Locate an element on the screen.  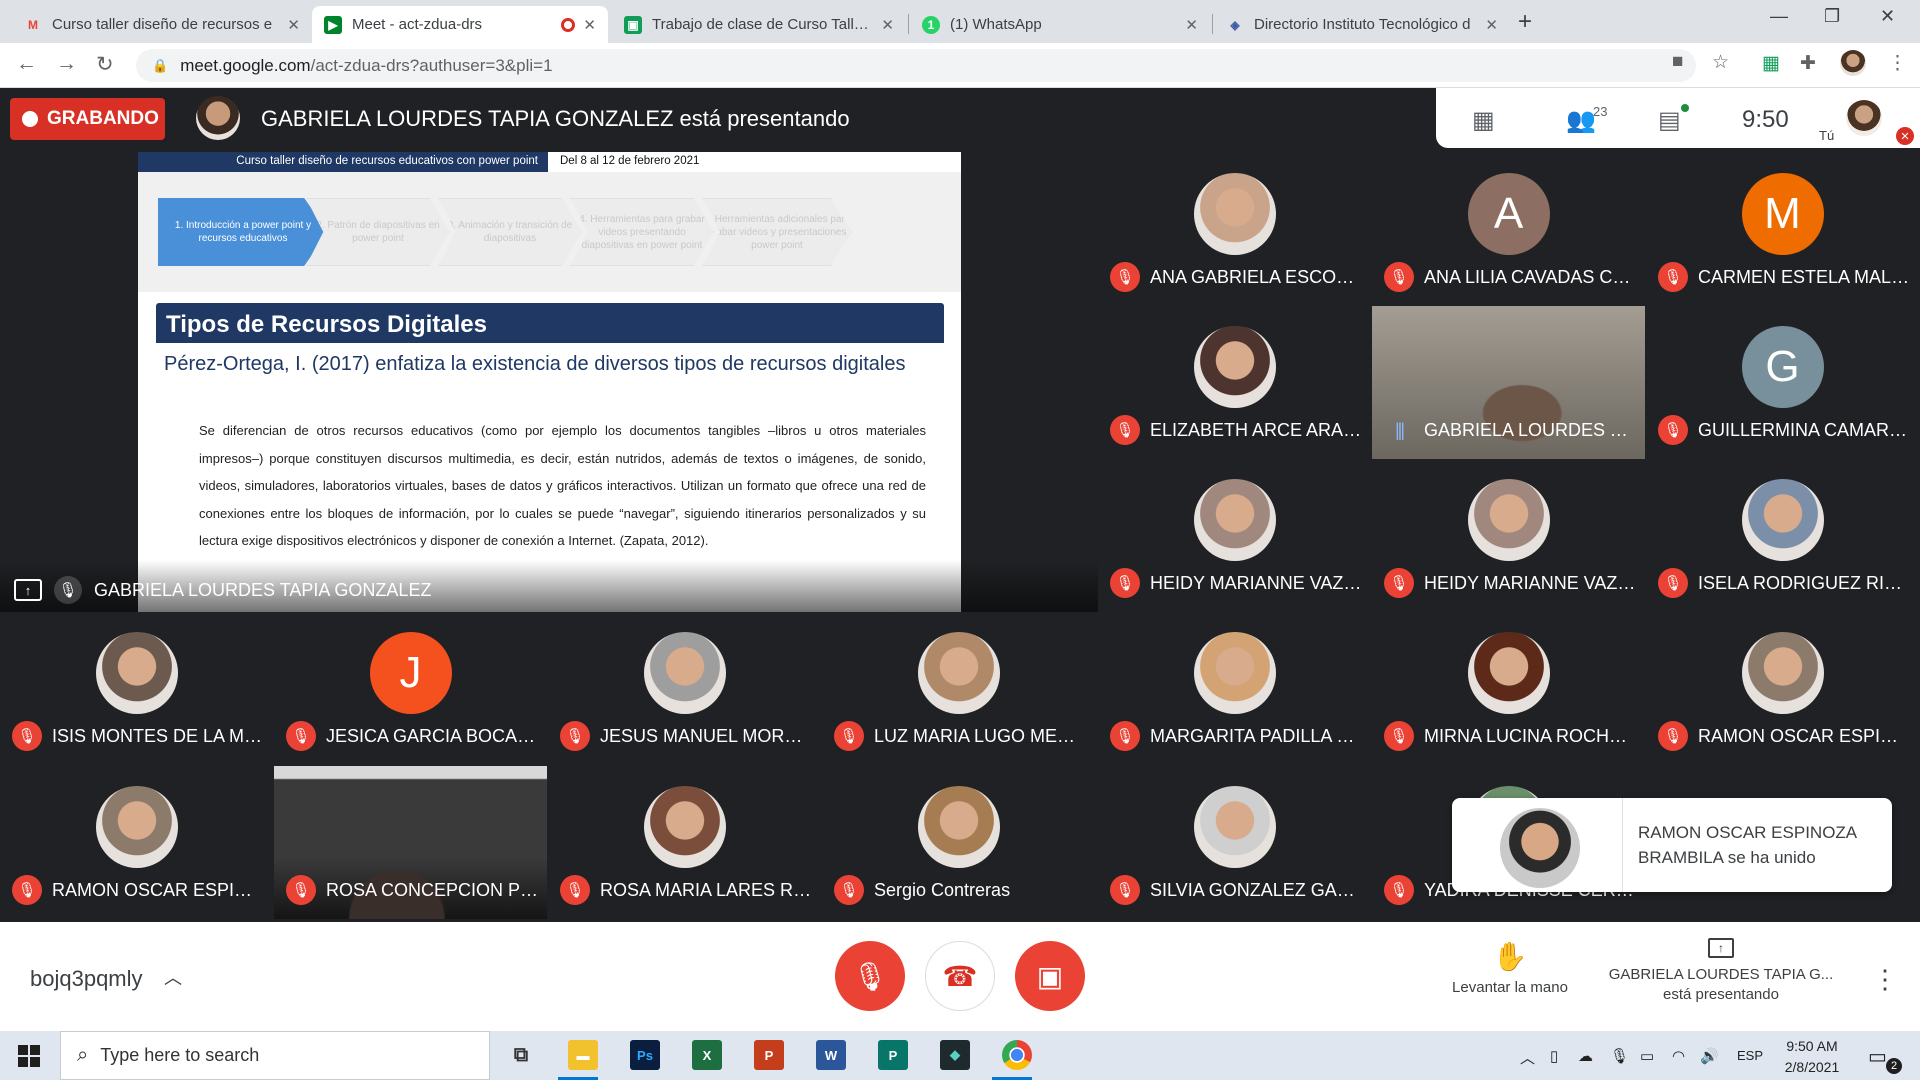
chrome-icon is located at coordinates (1017, 1055).